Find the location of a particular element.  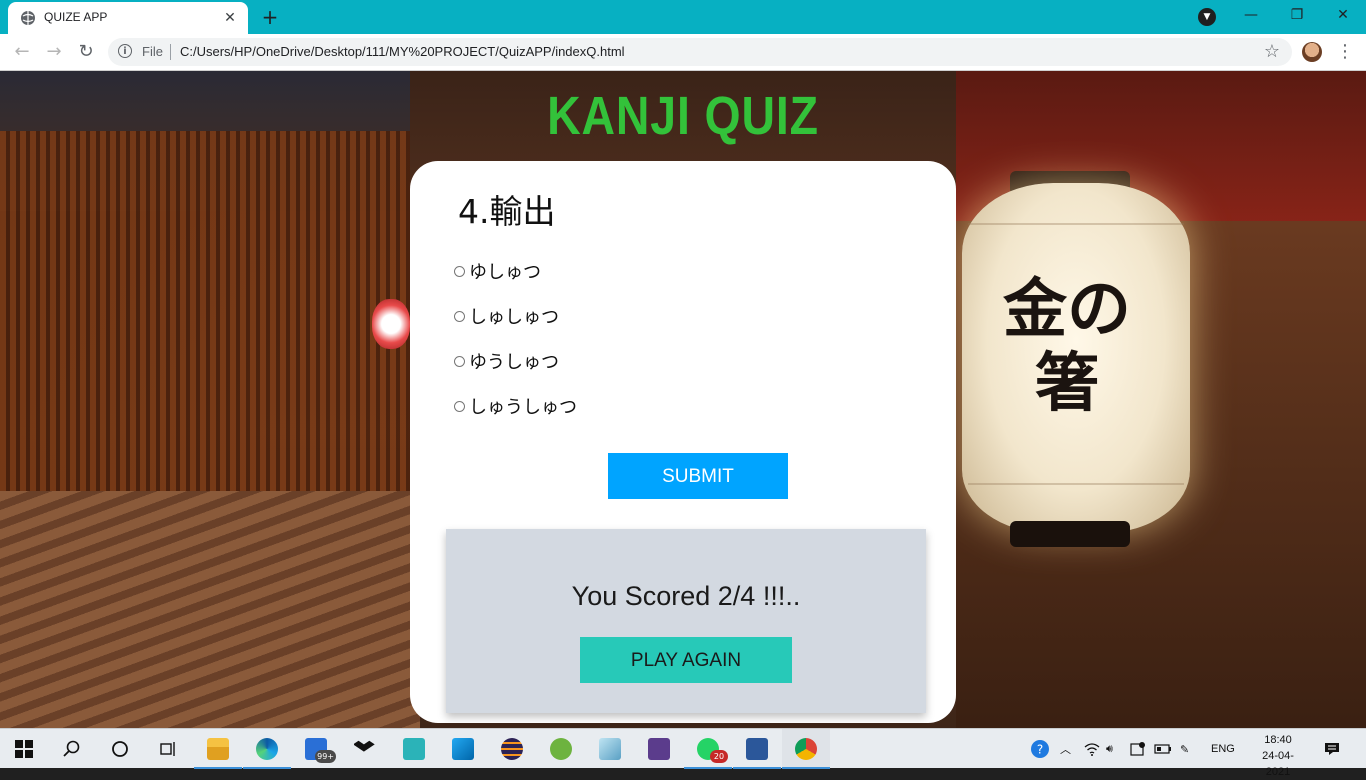

search-icon is located at coordinates (72, 749).